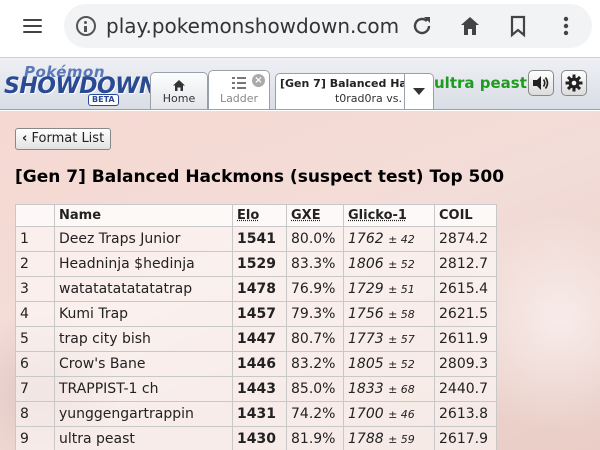 The width and height of the screenshot is (600, 450). Describe the element at coordinates (566, 26) in the screenshot. I see `more-options-icon` at that location.